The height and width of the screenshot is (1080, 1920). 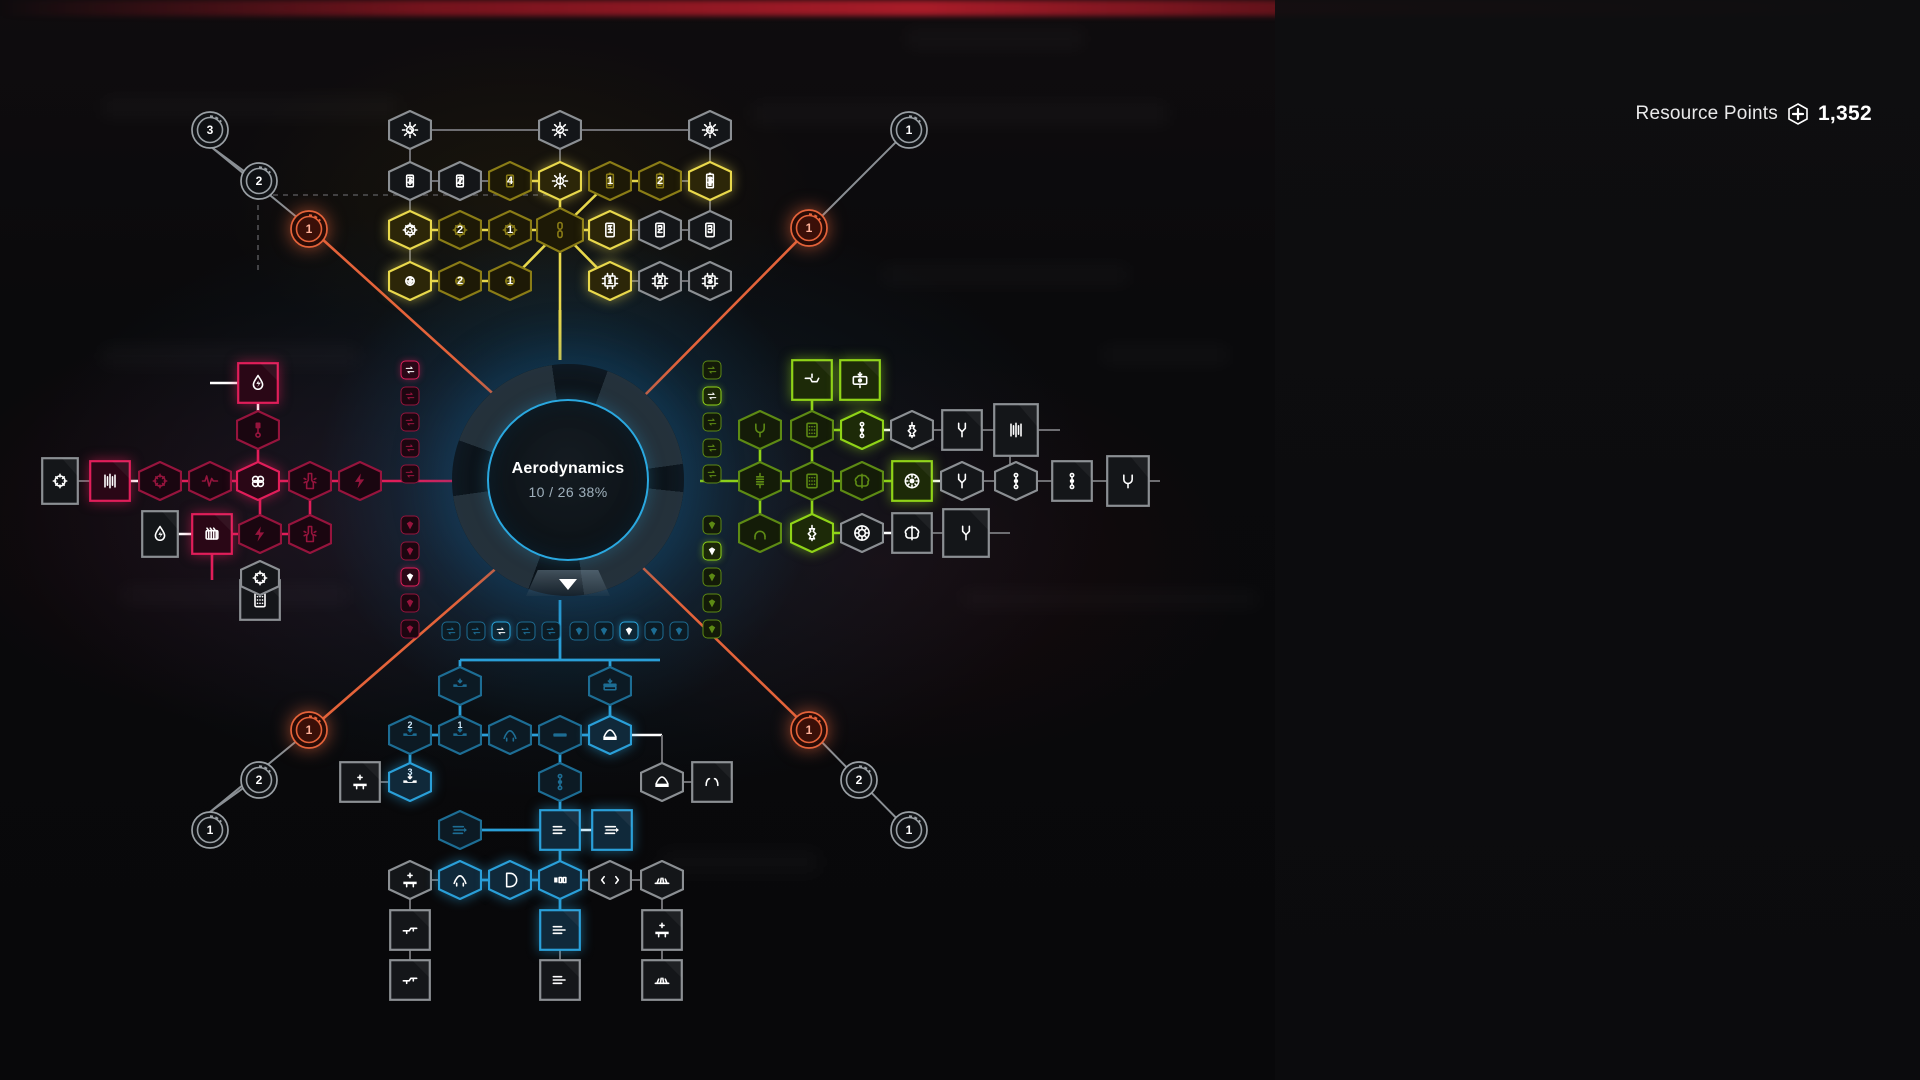 I want to click on spoke-bl-3: 1, so click(x=210, y=830).